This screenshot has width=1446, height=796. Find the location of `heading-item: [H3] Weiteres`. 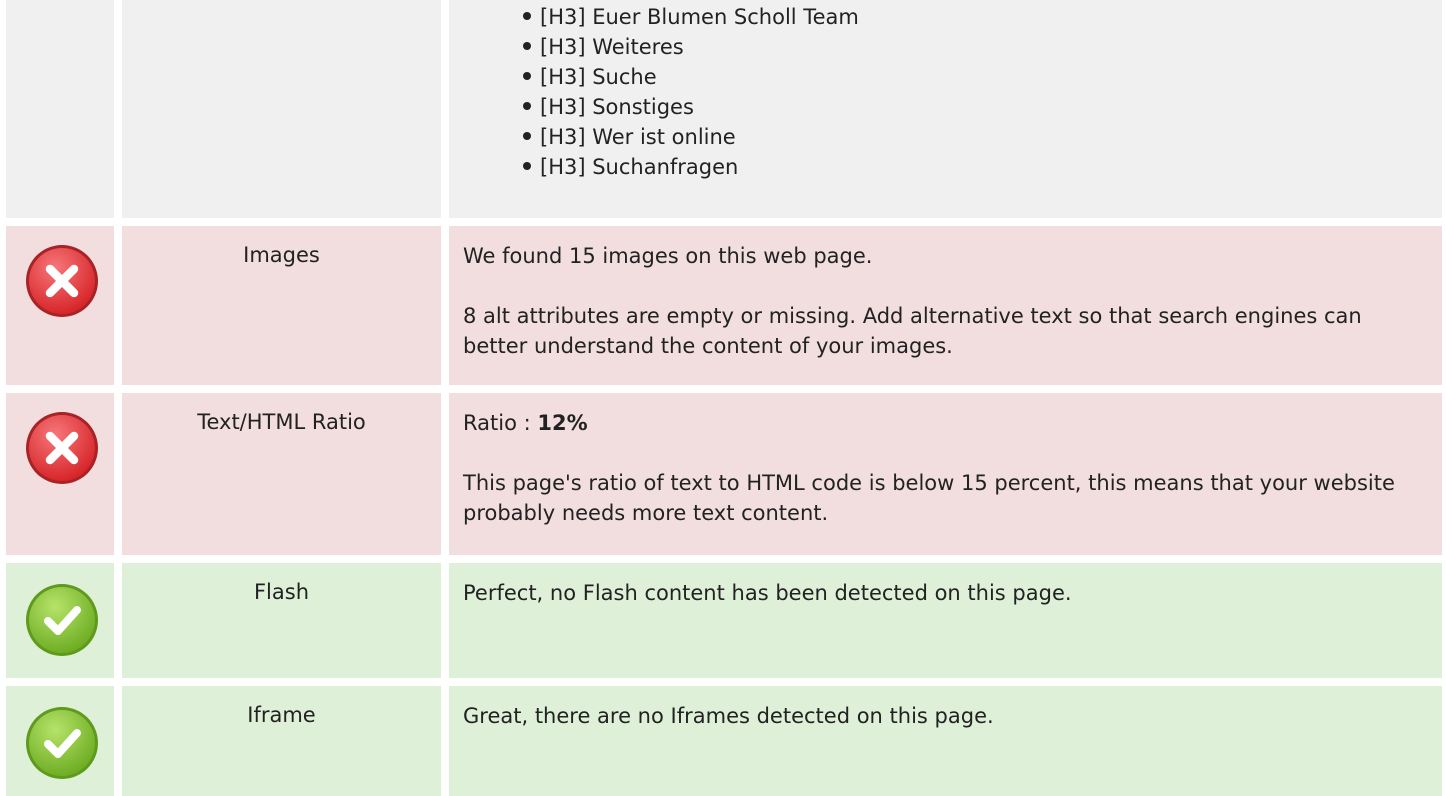

heading-item: [H3] Weiteres is located at coordinates (975, 47).